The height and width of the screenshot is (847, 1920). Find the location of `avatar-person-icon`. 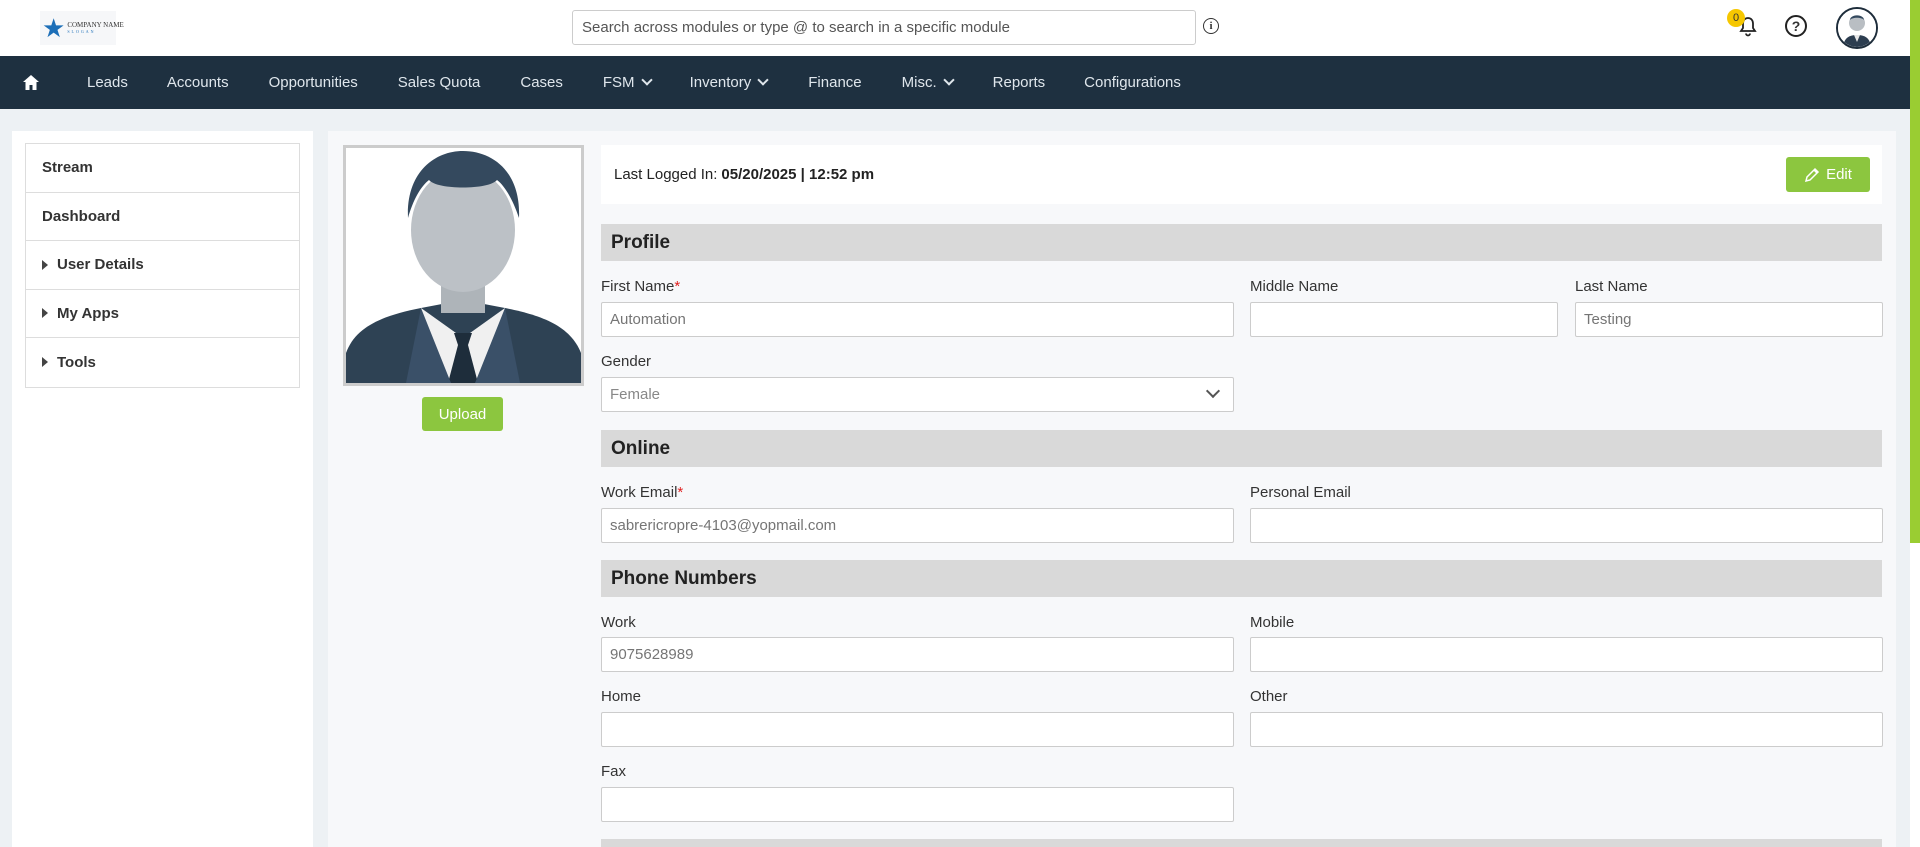

avatar-person-icon is located at coordinates (1857, 28).